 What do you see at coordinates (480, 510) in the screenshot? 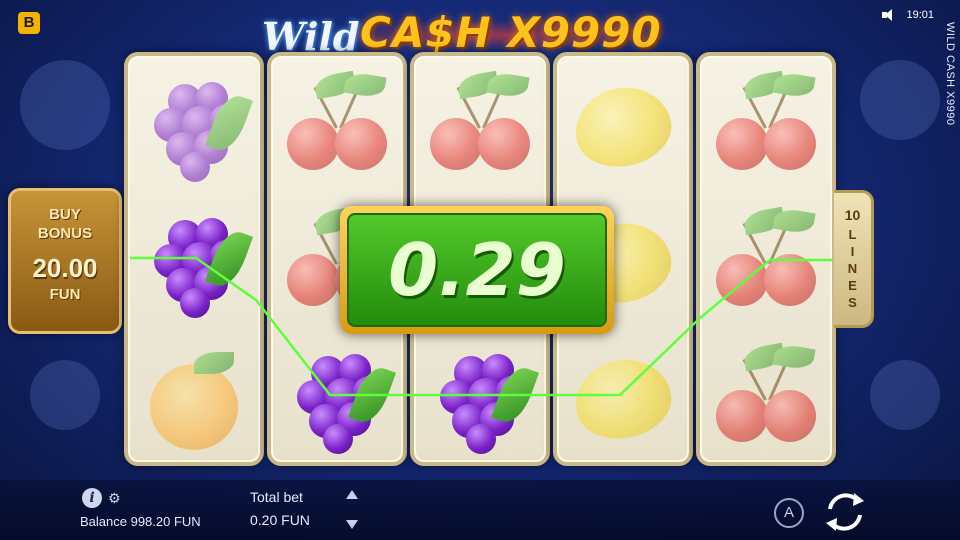
I see `bottom-bar` at bounding box center [480, 510].